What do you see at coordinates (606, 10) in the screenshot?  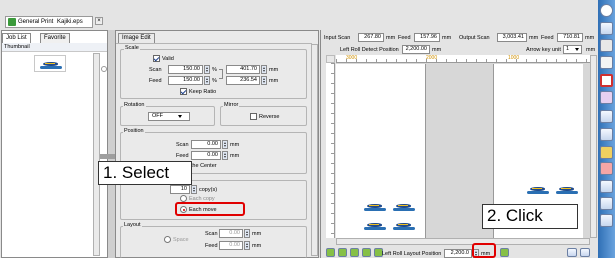 I see `info-icon` at bounding box center [606, 10].